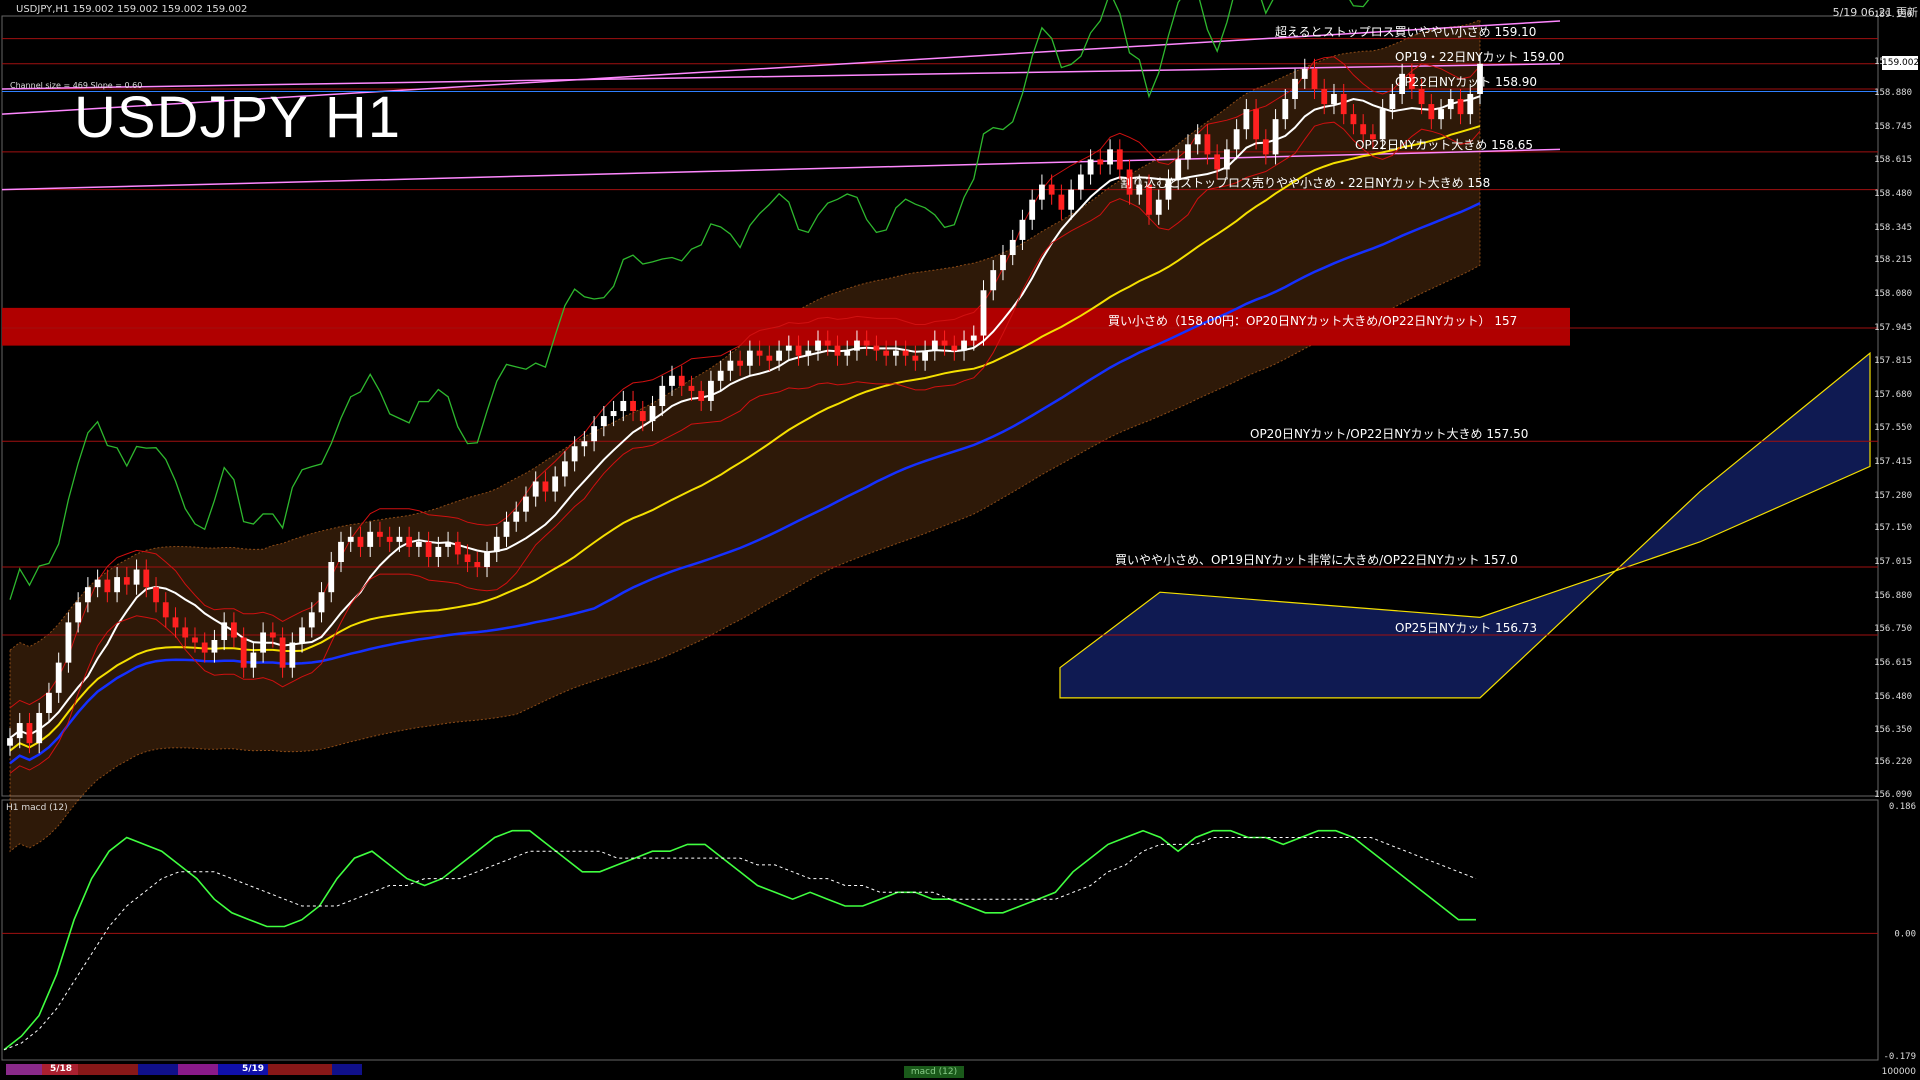  What do you see at coordinates (1893, 461) in the screenshot?
I see `price-tick: 157.415` at bounding box center [1893, 461].